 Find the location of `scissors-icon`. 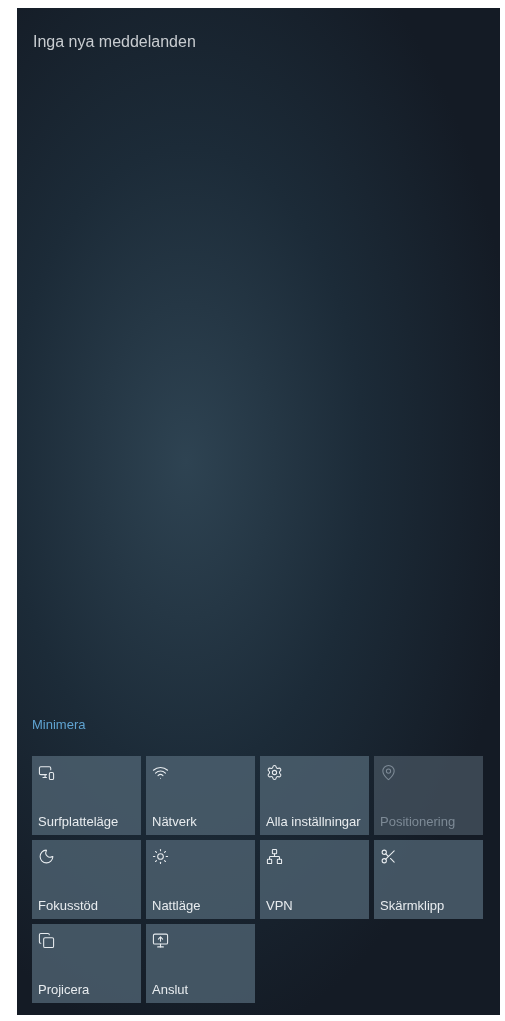

scissors-icon is located at coordinates (388, 856).